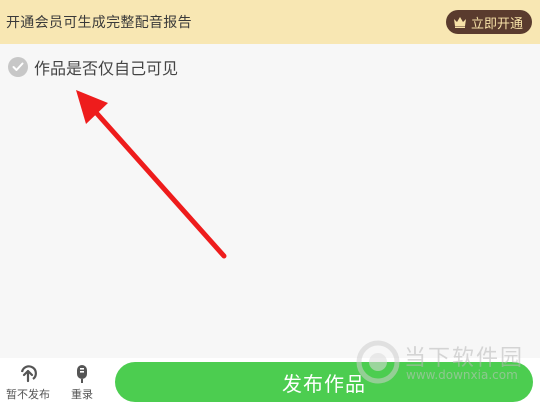  What do you see at coordinates (270, 22) in the screenshot?
I see `vip-banner: 开通会员可生成完整配音报告 立即开通` at bounding box center [270, 22].